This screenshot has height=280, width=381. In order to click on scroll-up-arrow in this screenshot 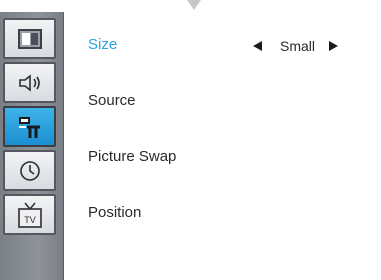, I will do `click(194, 5)`.